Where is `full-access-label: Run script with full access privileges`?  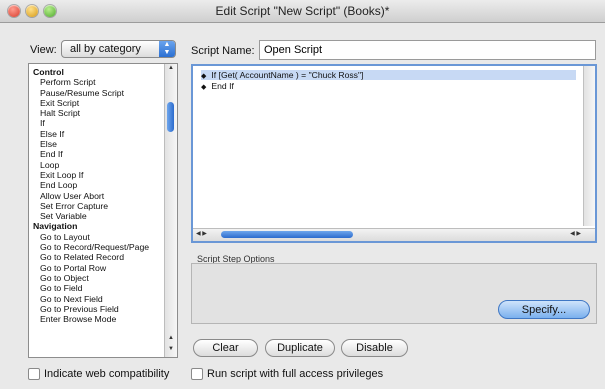
full-access-label: Run script with full access privileges is located at coordinates (295, 374).